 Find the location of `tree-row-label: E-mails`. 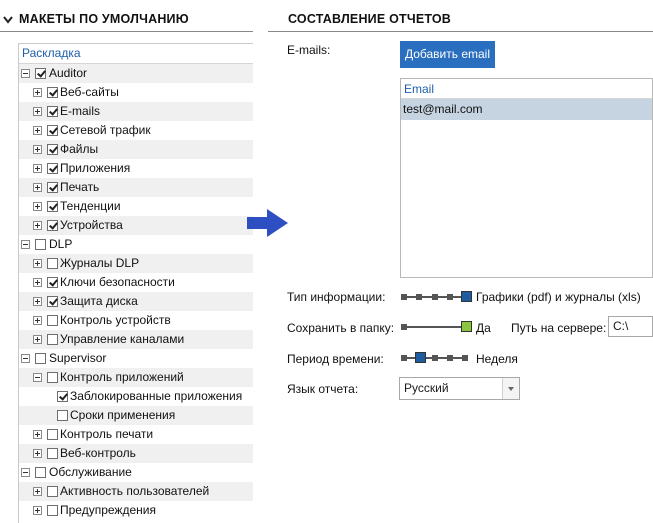

tree-row-label: E-mails is located at coordinates (80, 111).